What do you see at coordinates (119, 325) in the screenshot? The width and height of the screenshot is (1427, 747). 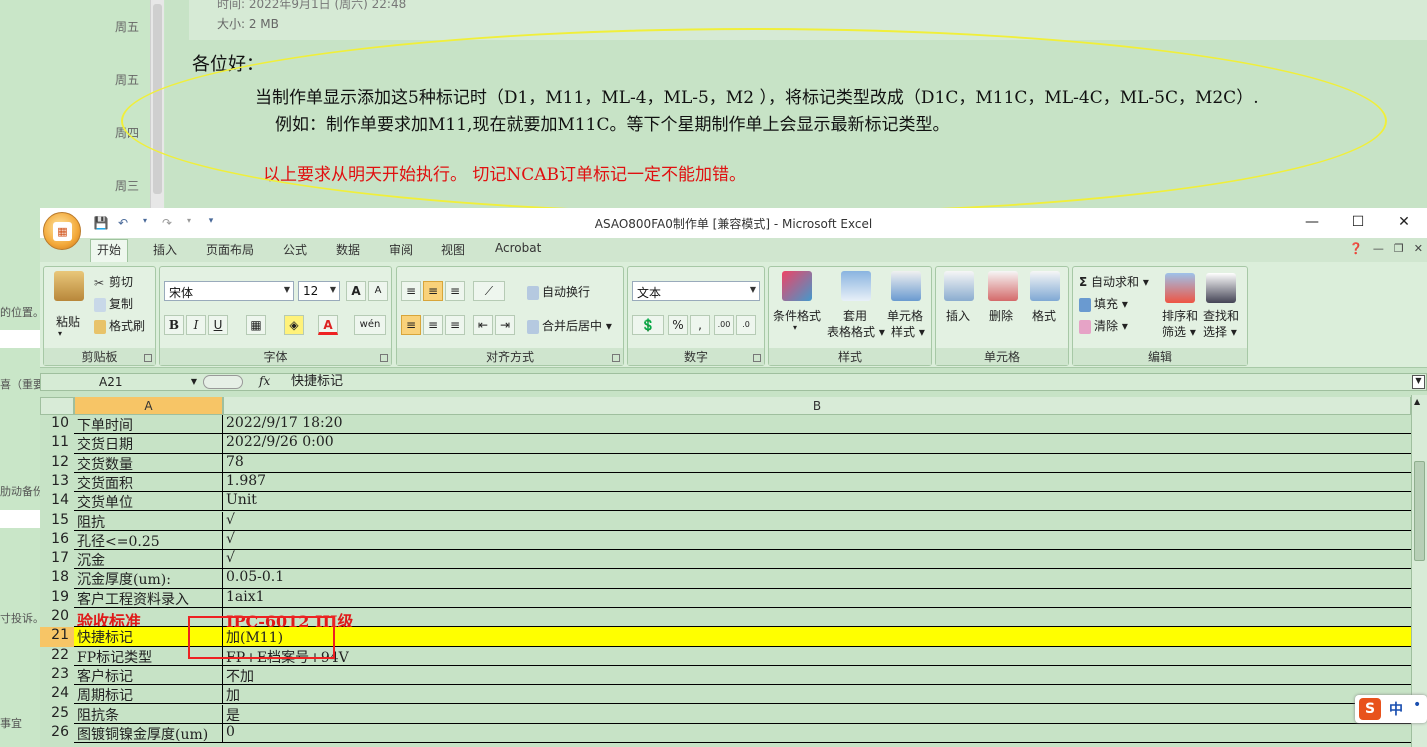 I see `format-painter-button: 格式刷` at bounding box center [119, 325].